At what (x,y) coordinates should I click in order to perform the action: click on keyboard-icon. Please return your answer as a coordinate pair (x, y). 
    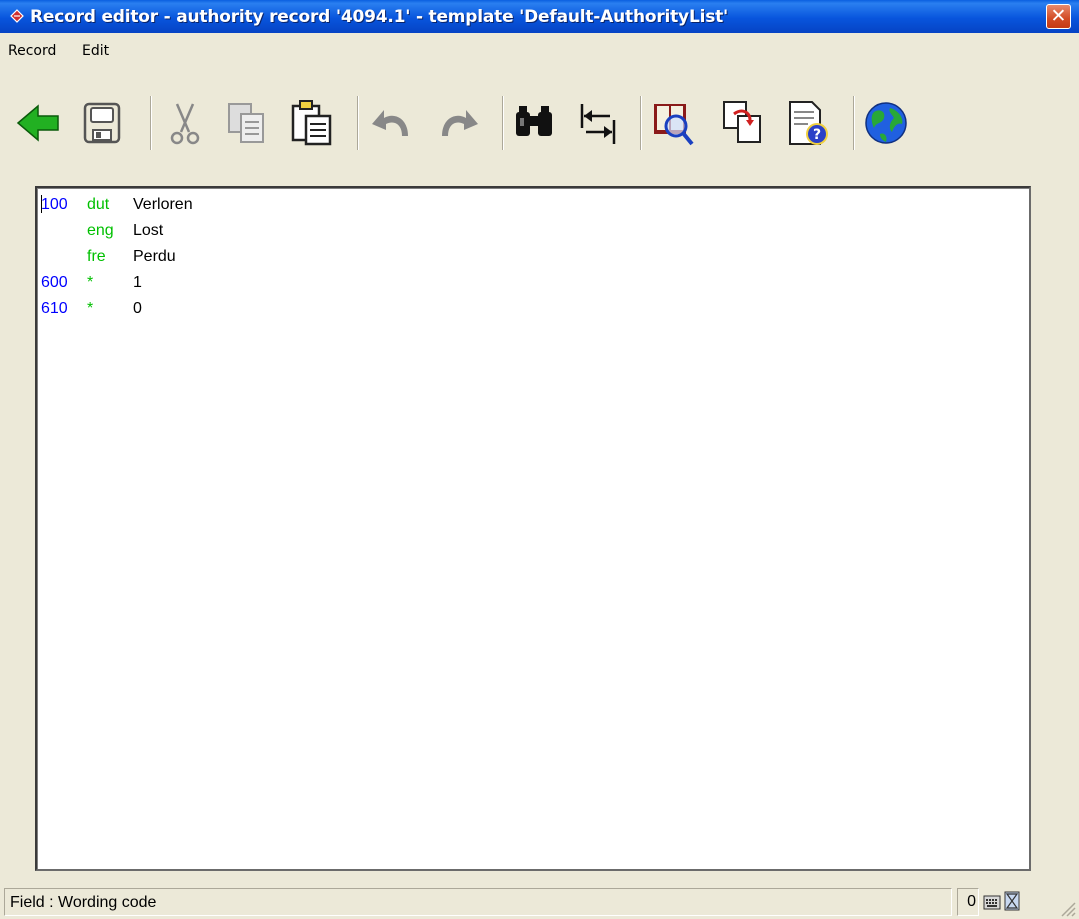
    Looking at the image, I should click on (992, 902).